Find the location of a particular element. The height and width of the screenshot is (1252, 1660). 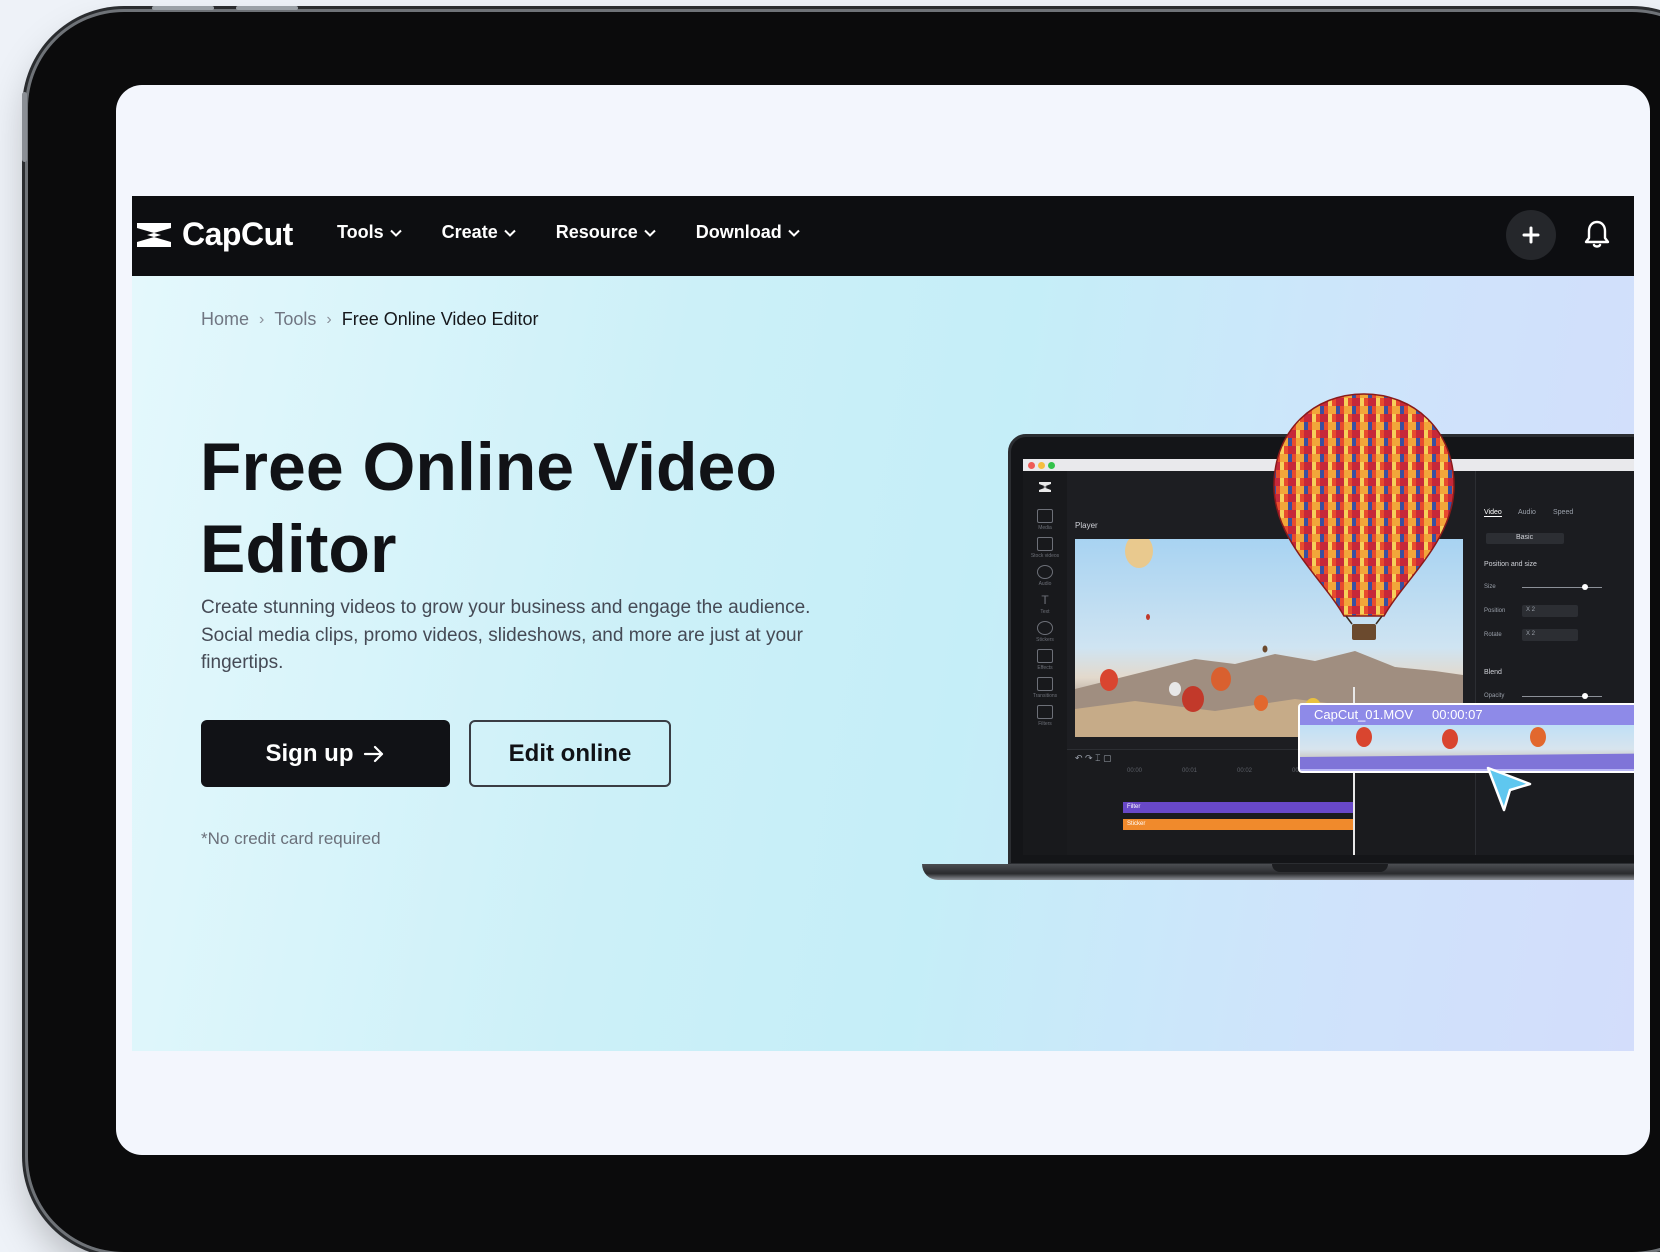

sidebar-label: Effects is located at coordinates (1045, 668).